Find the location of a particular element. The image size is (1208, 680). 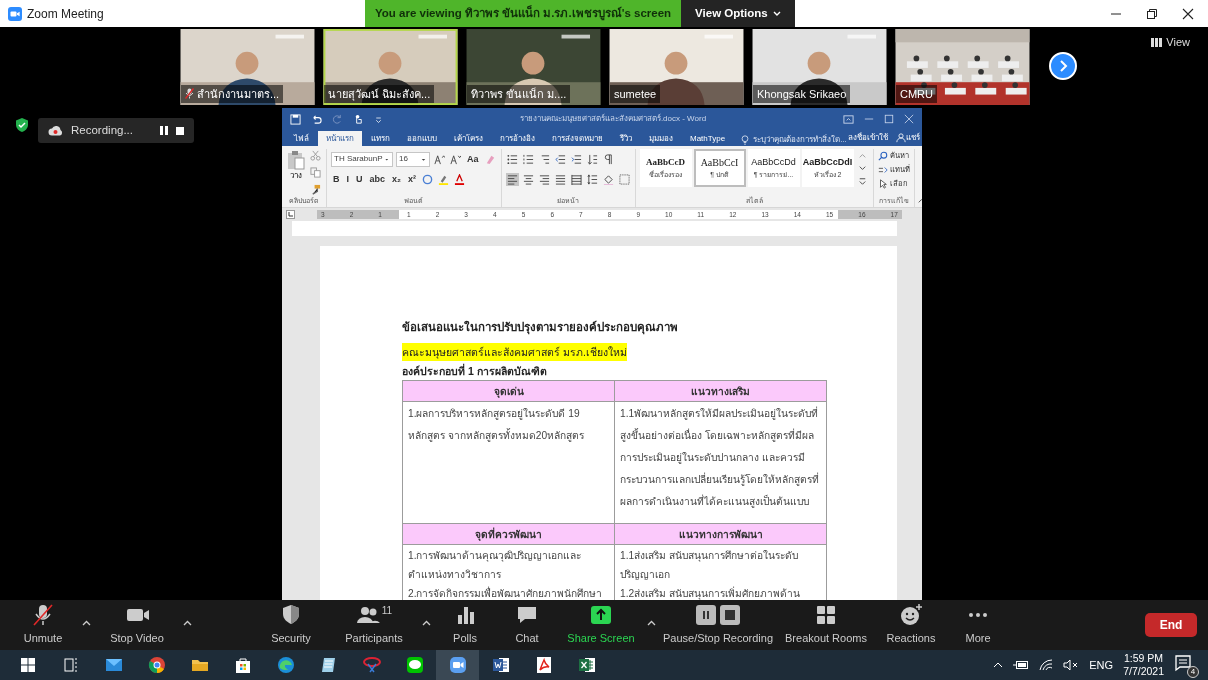

person-icon is located at coordinates (900, 138).